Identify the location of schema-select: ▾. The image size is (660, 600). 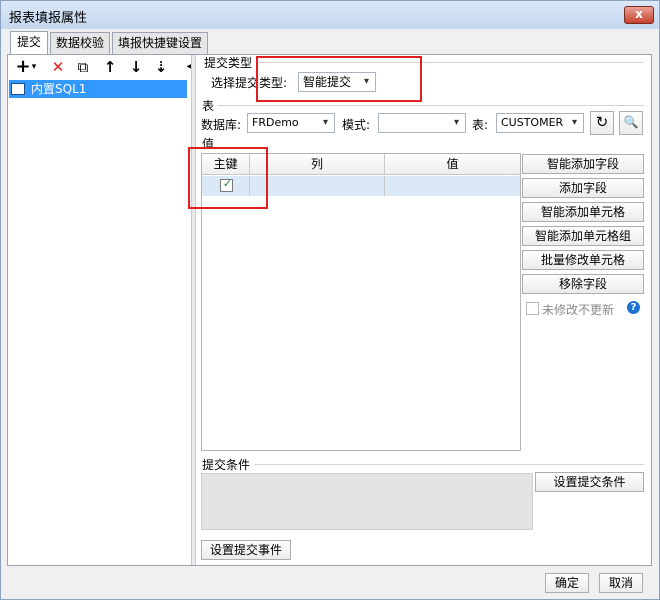
(422, 123).